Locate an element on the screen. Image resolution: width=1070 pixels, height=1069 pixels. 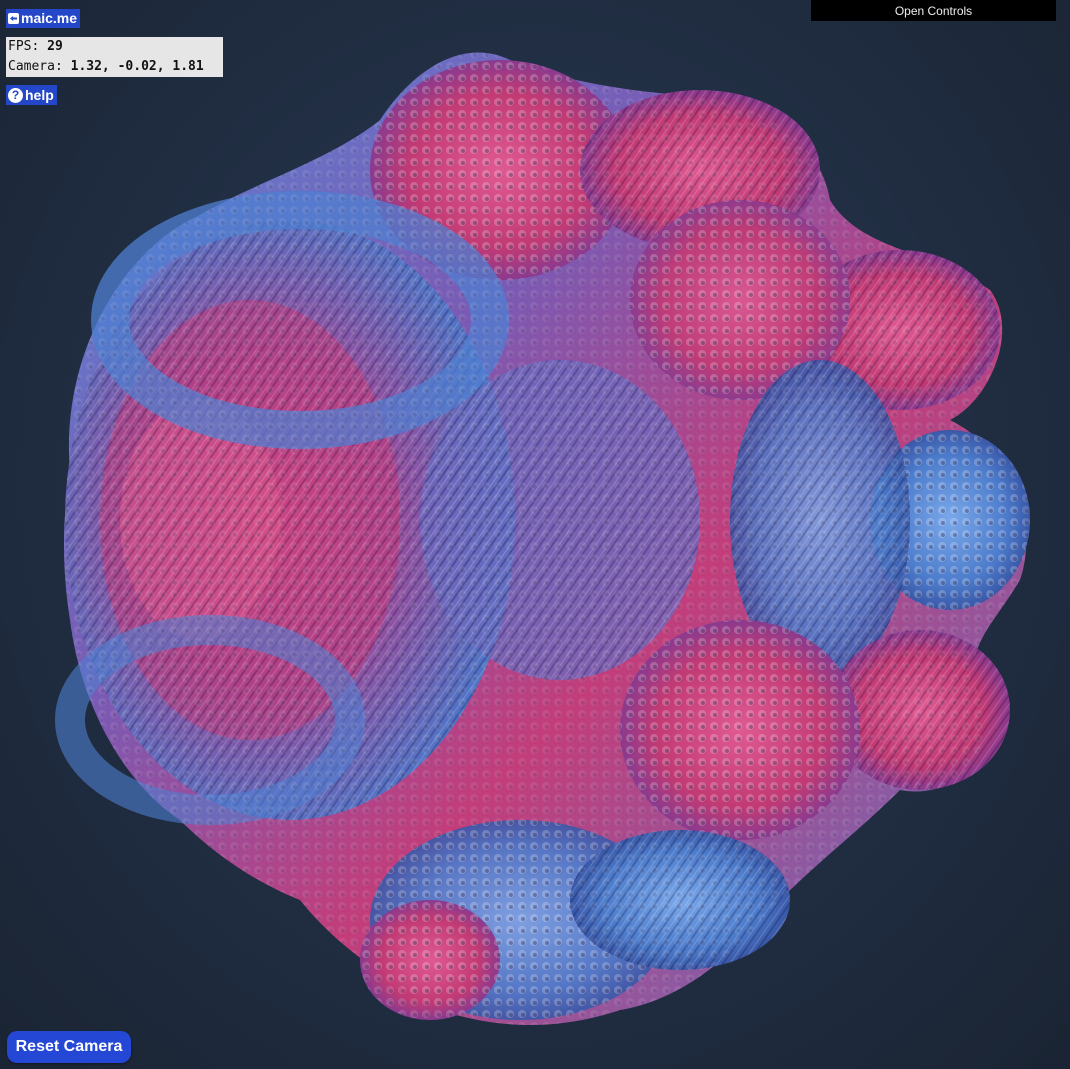
camera-value: 1.32, -0.02, 1.81 is located at coordinates (137, 66).